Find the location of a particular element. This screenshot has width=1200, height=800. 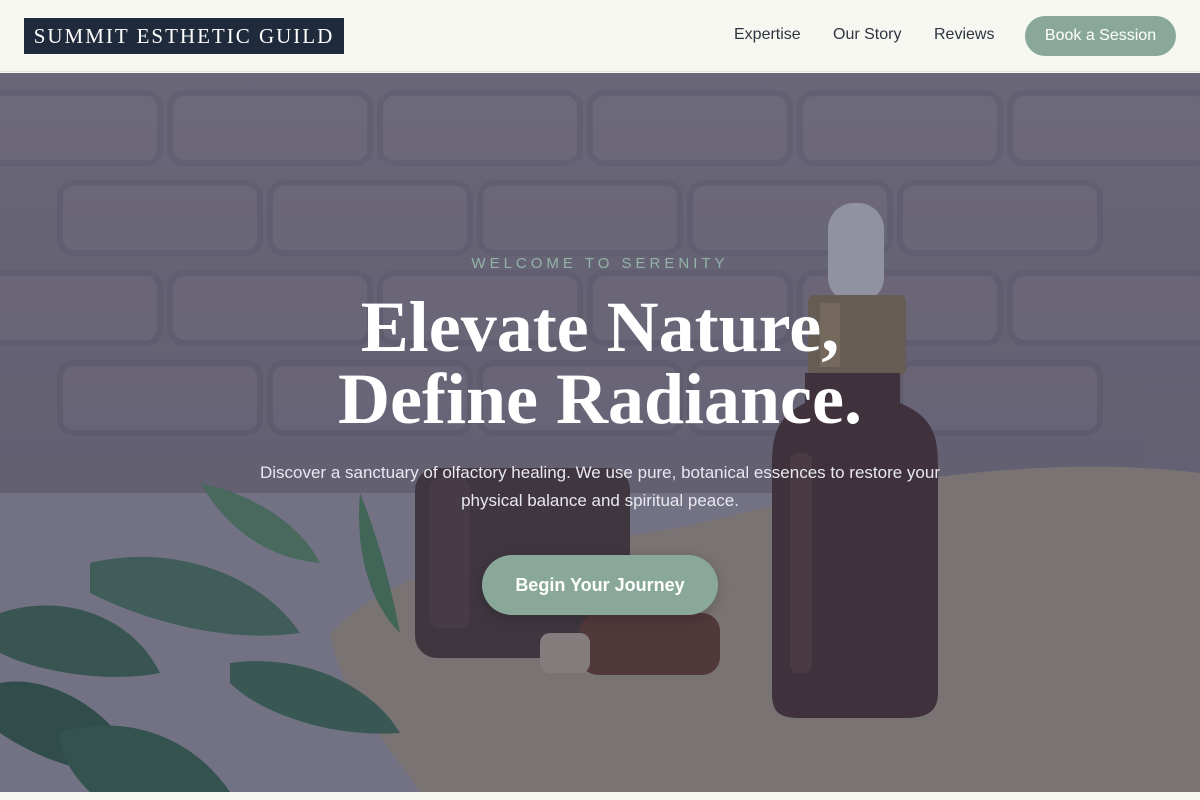

page-bottom-strip is located at coordinates (600, 796).